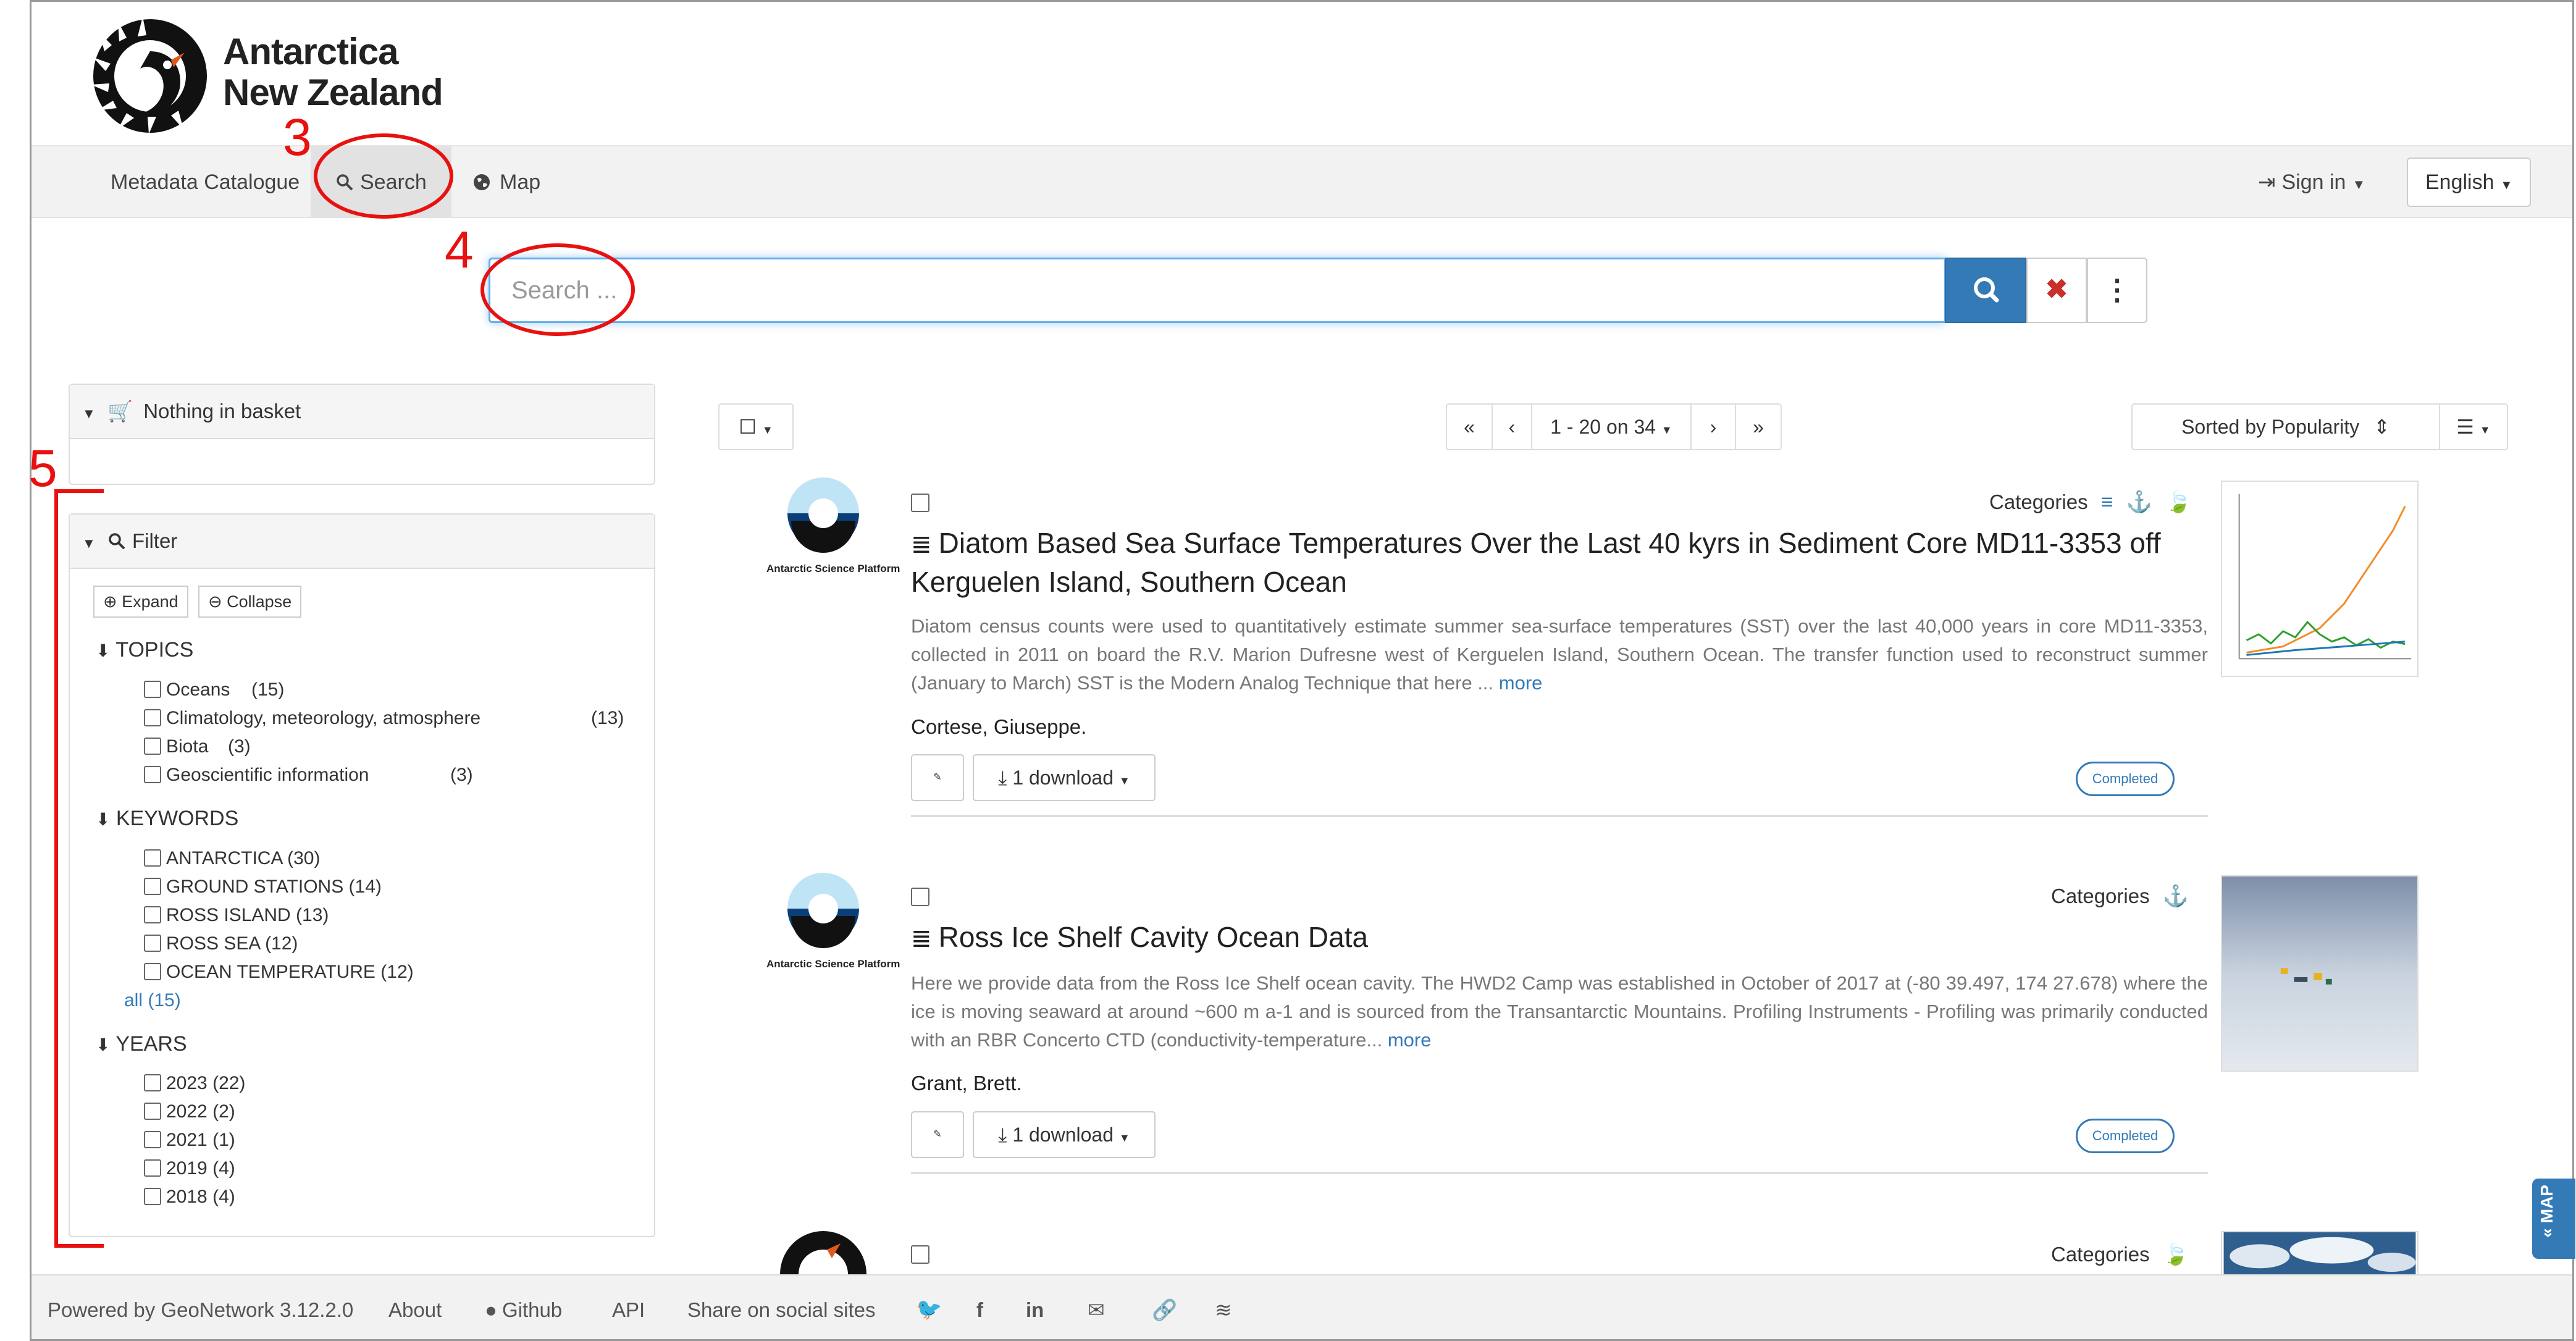 The width and height of the screenshot is (2576, 1341). What do you see at coordinates (312, 718) in the screenshot?
I see `facet-item-climatology: Climatology, meteorology, atmosphere` at bounding box center [312, 718].